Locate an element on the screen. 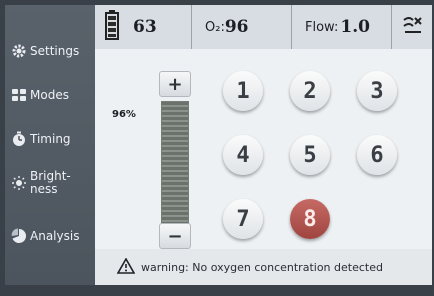  sidebar-item-timing: Timing is located at coordinates (50, 139).